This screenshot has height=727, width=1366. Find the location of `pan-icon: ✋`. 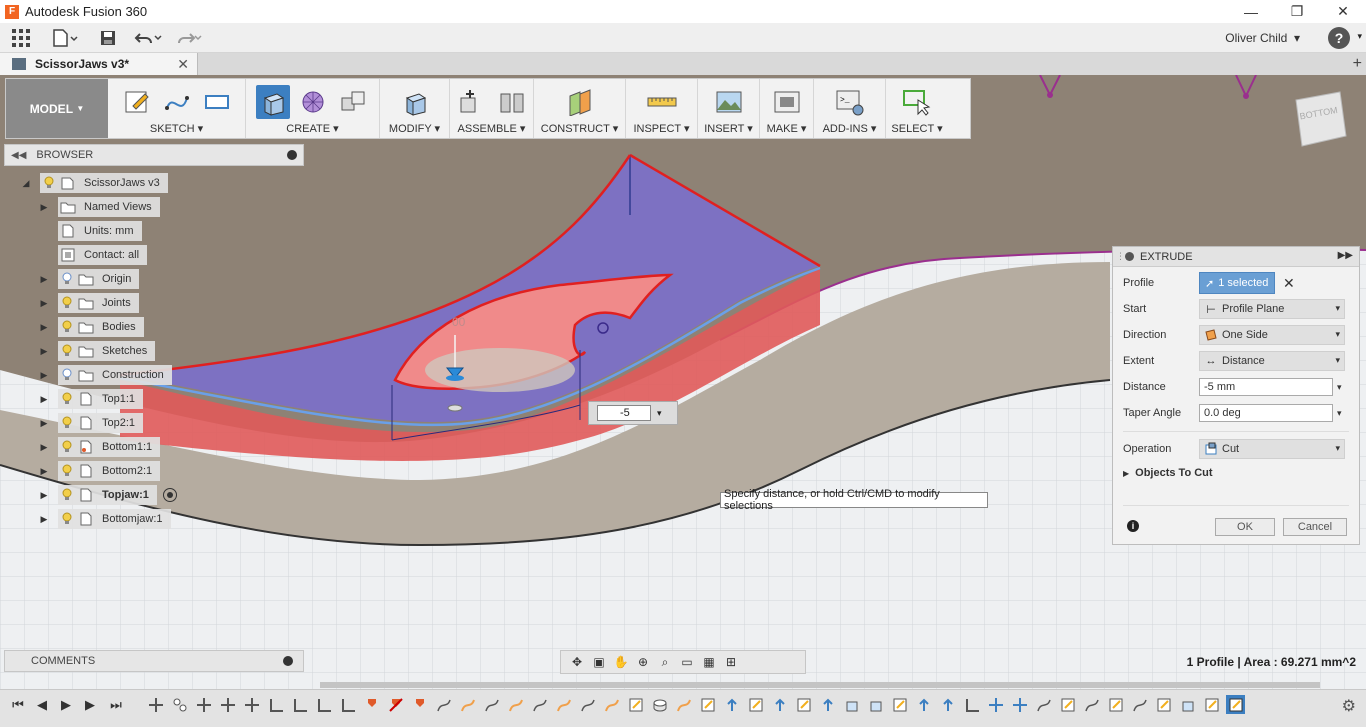

pan-icon: ✋ is located at coordinates (621, 662).